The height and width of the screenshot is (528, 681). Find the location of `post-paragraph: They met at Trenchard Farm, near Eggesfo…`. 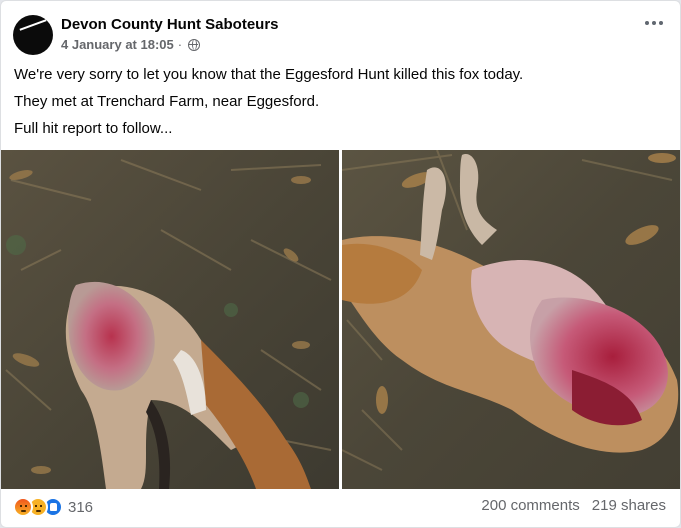

post-paragraph: They met at Trenchard Farm, near Eggesfo… is located at coordinates (167, 101).